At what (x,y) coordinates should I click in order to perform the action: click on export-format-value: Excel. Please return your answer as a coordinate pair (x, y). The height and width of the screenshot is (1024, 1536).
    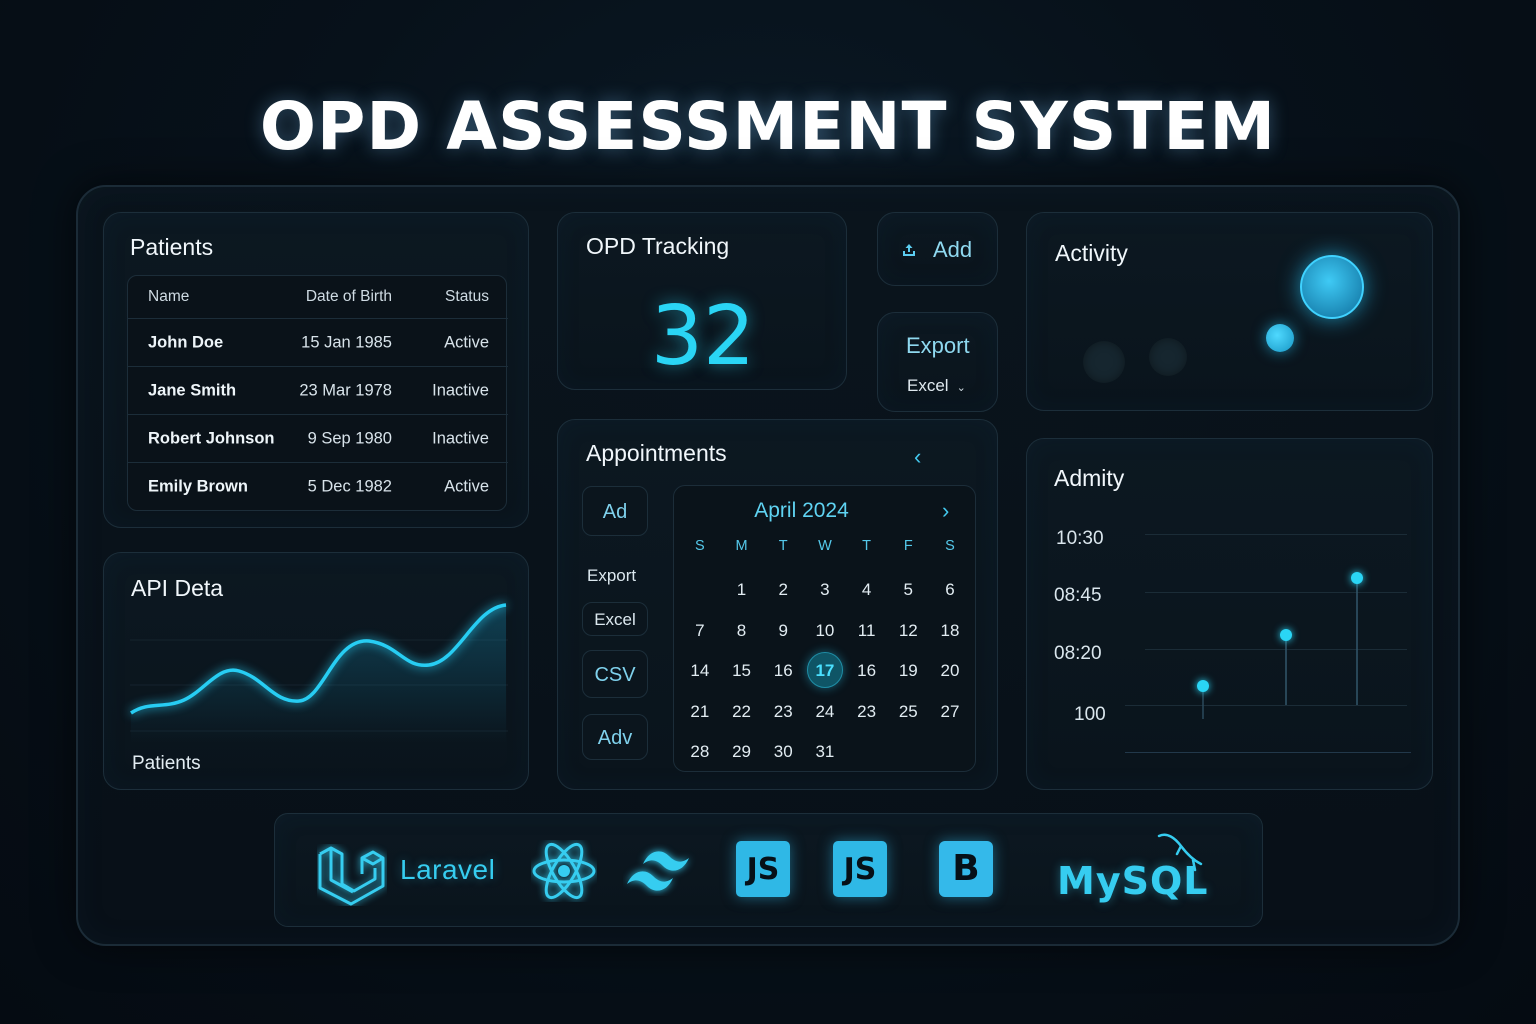
    Looking at the image, I should click on (928, 385).